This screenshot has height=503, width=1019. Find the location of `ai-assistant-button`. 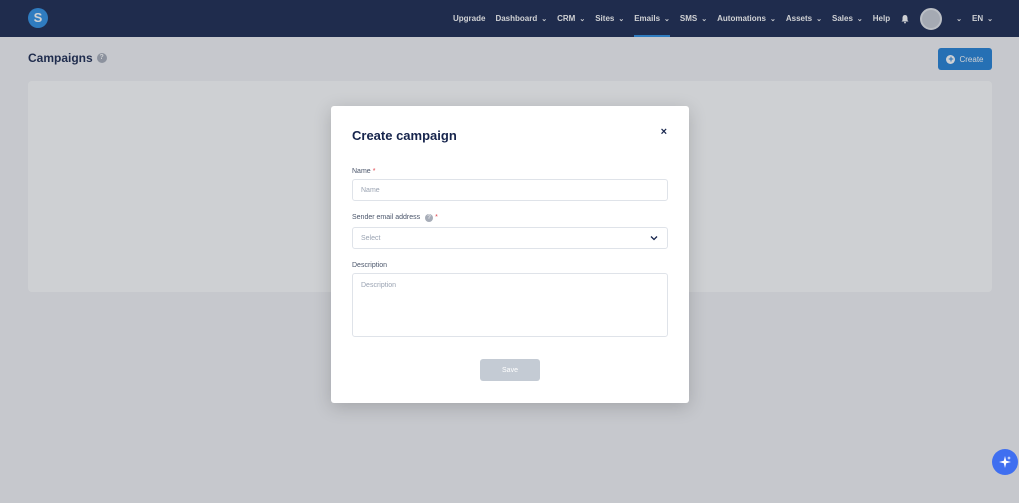

ai-assistant-button is located at coordinates (1005, 462).